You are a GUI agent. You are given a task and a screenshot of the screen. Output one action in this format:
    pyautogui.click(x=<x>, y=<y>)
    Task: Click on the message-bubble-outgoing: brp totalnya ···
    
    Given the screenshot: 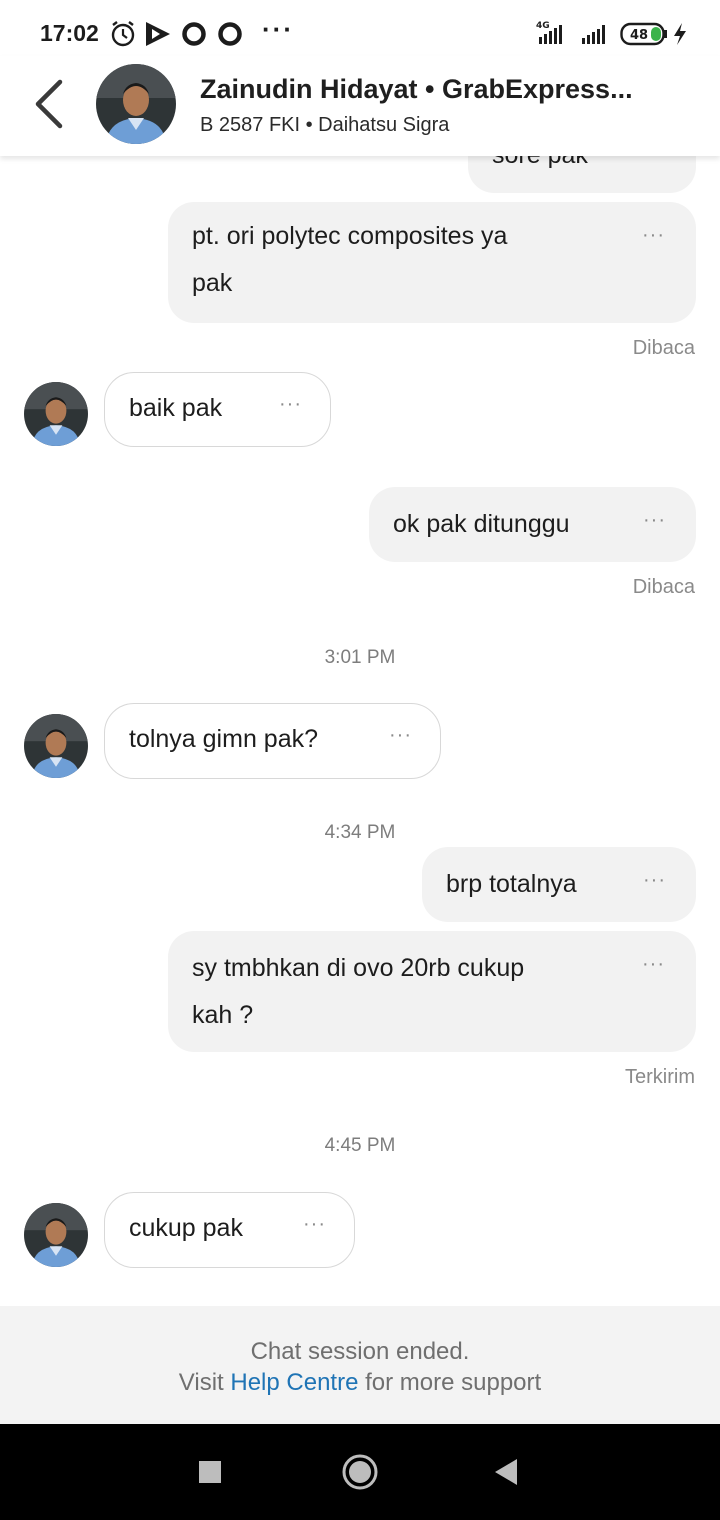 What is the action you would take?
    pyautogui.click(x=559, y=884)
    